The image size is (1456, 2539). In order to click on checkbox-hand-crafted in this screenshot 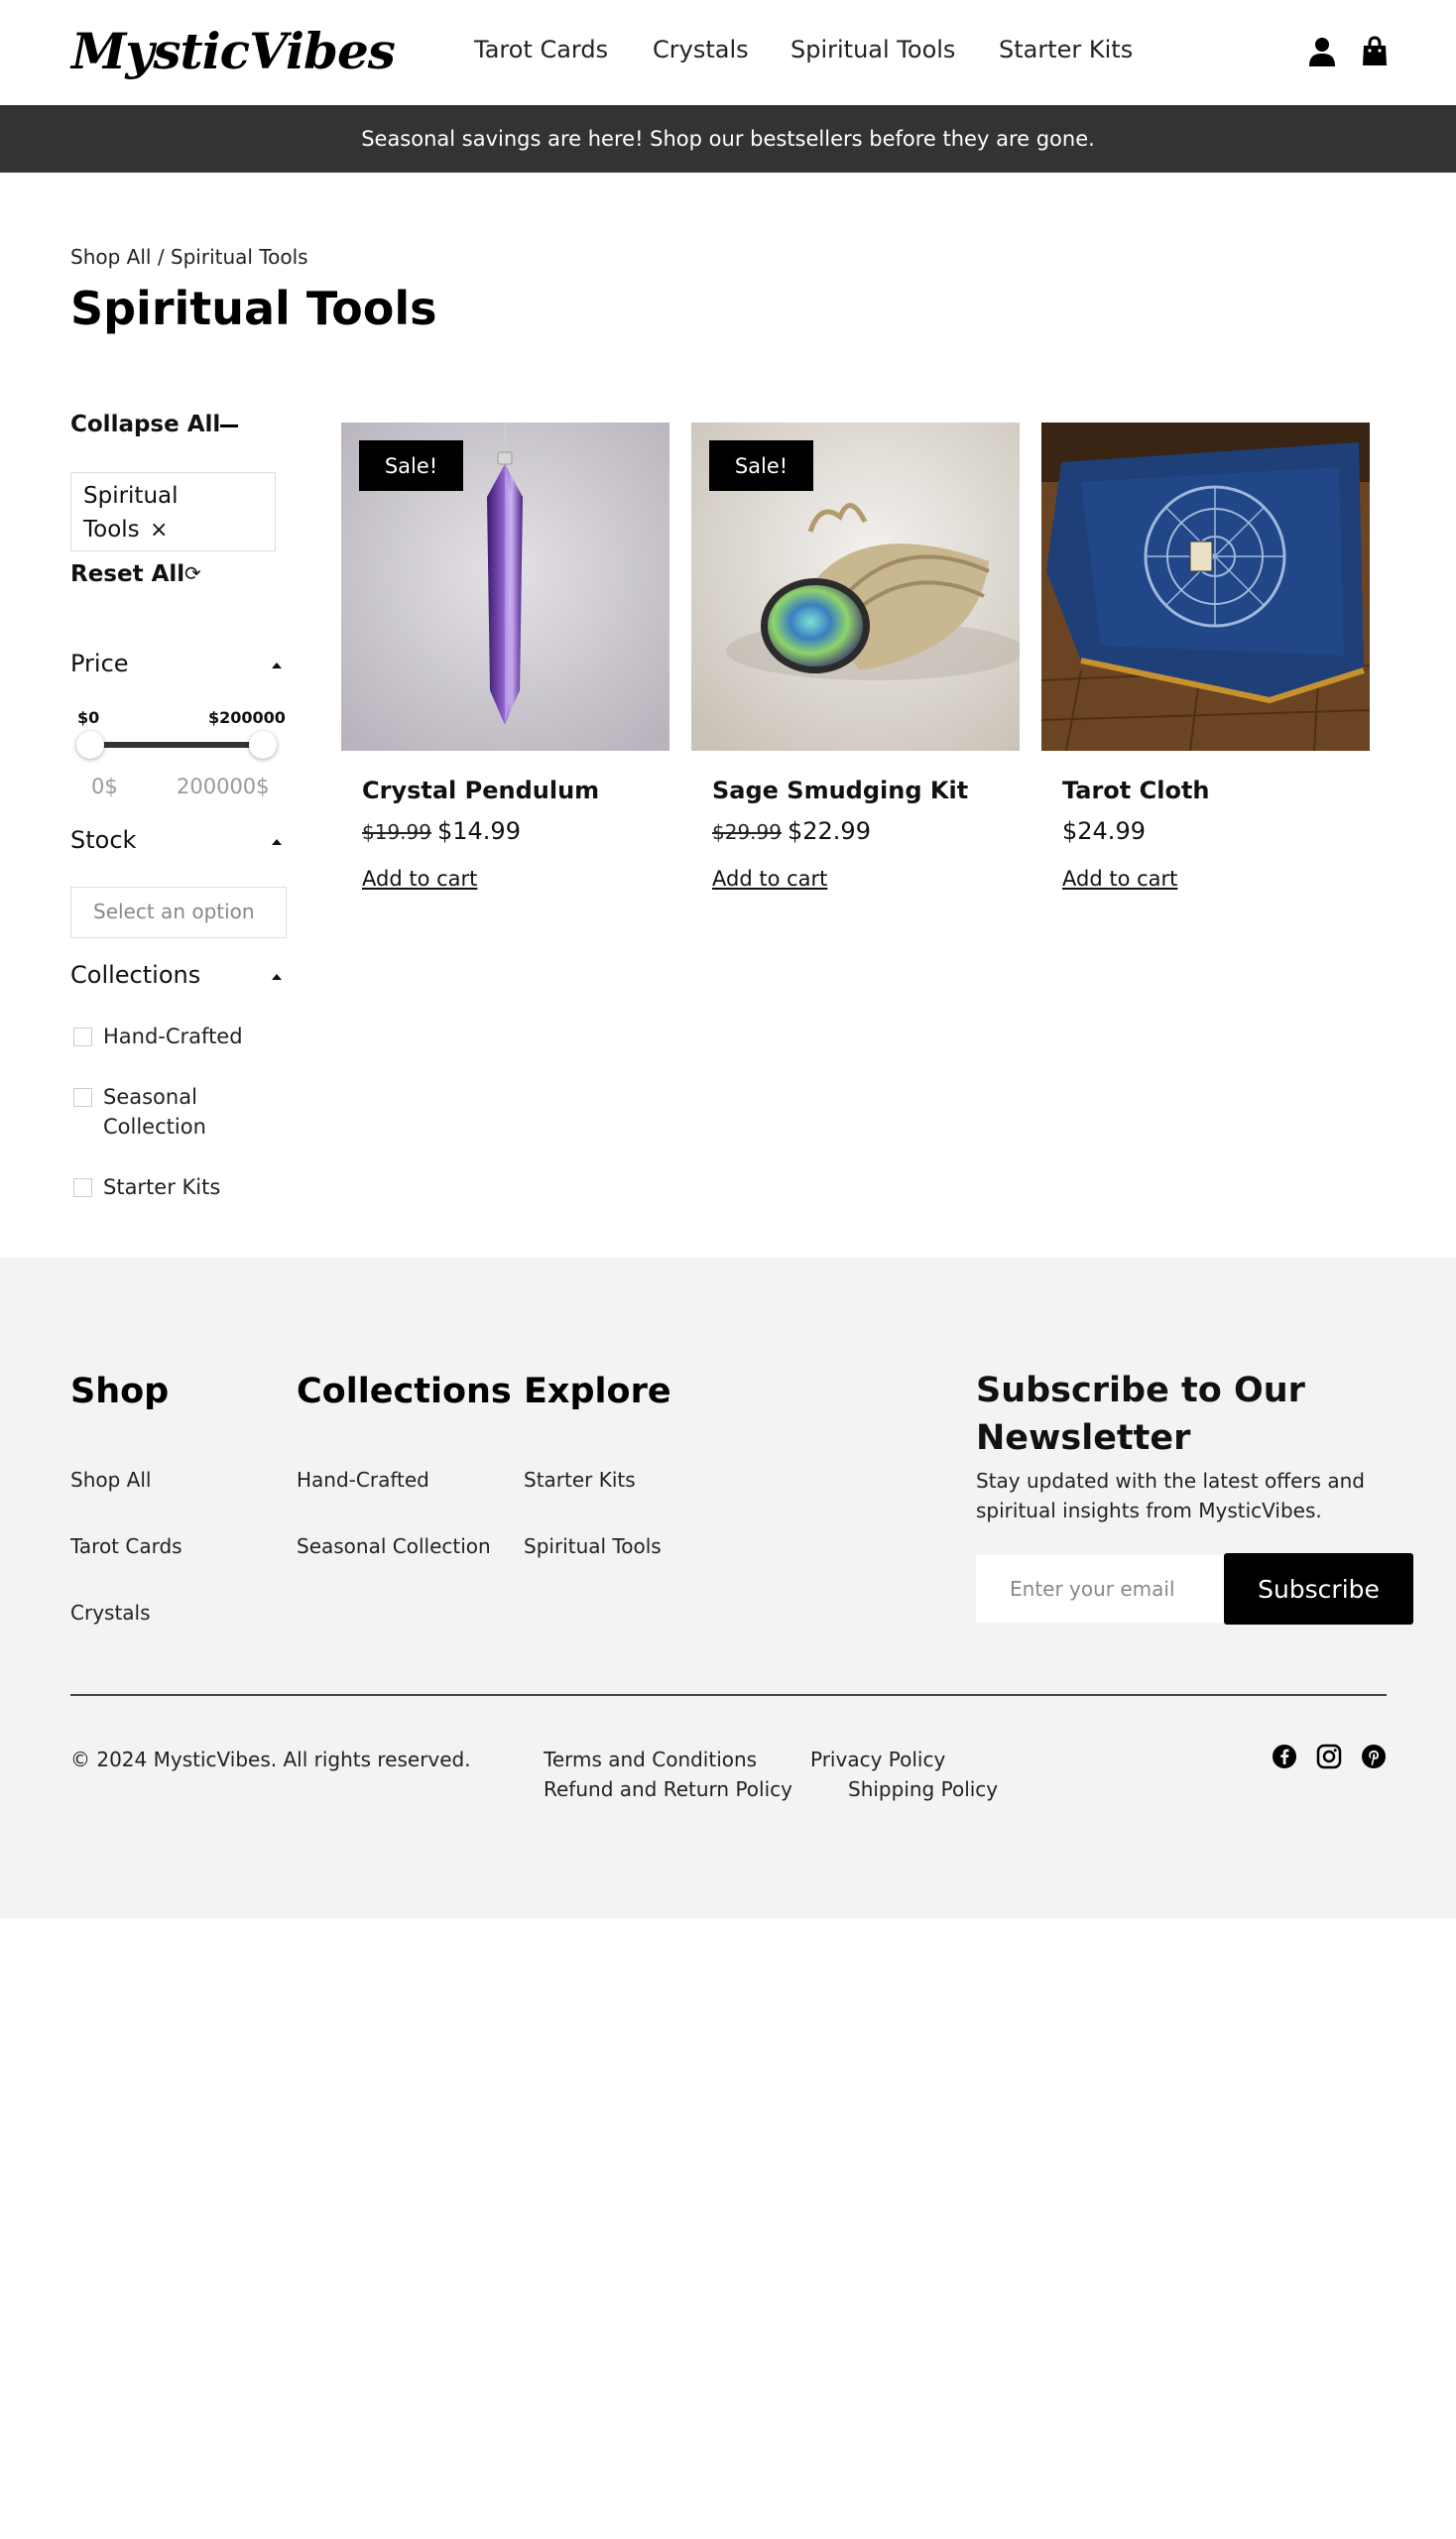, I will do `click(82, 1037)`.